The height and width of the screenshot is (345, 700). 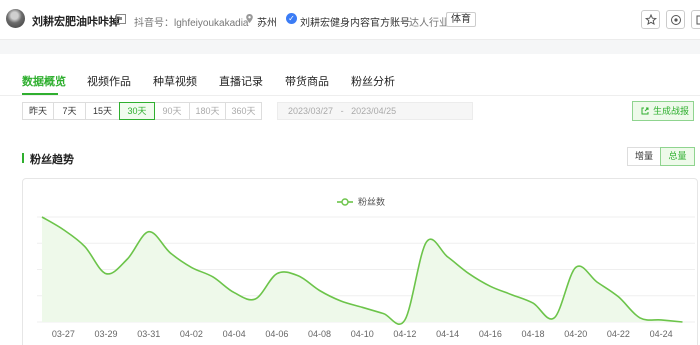 I want to click on main-tabs: 数据概览 视频作品 种草视频 直播记录 带货商品 粉丝分析, so click(x=350, y=75).